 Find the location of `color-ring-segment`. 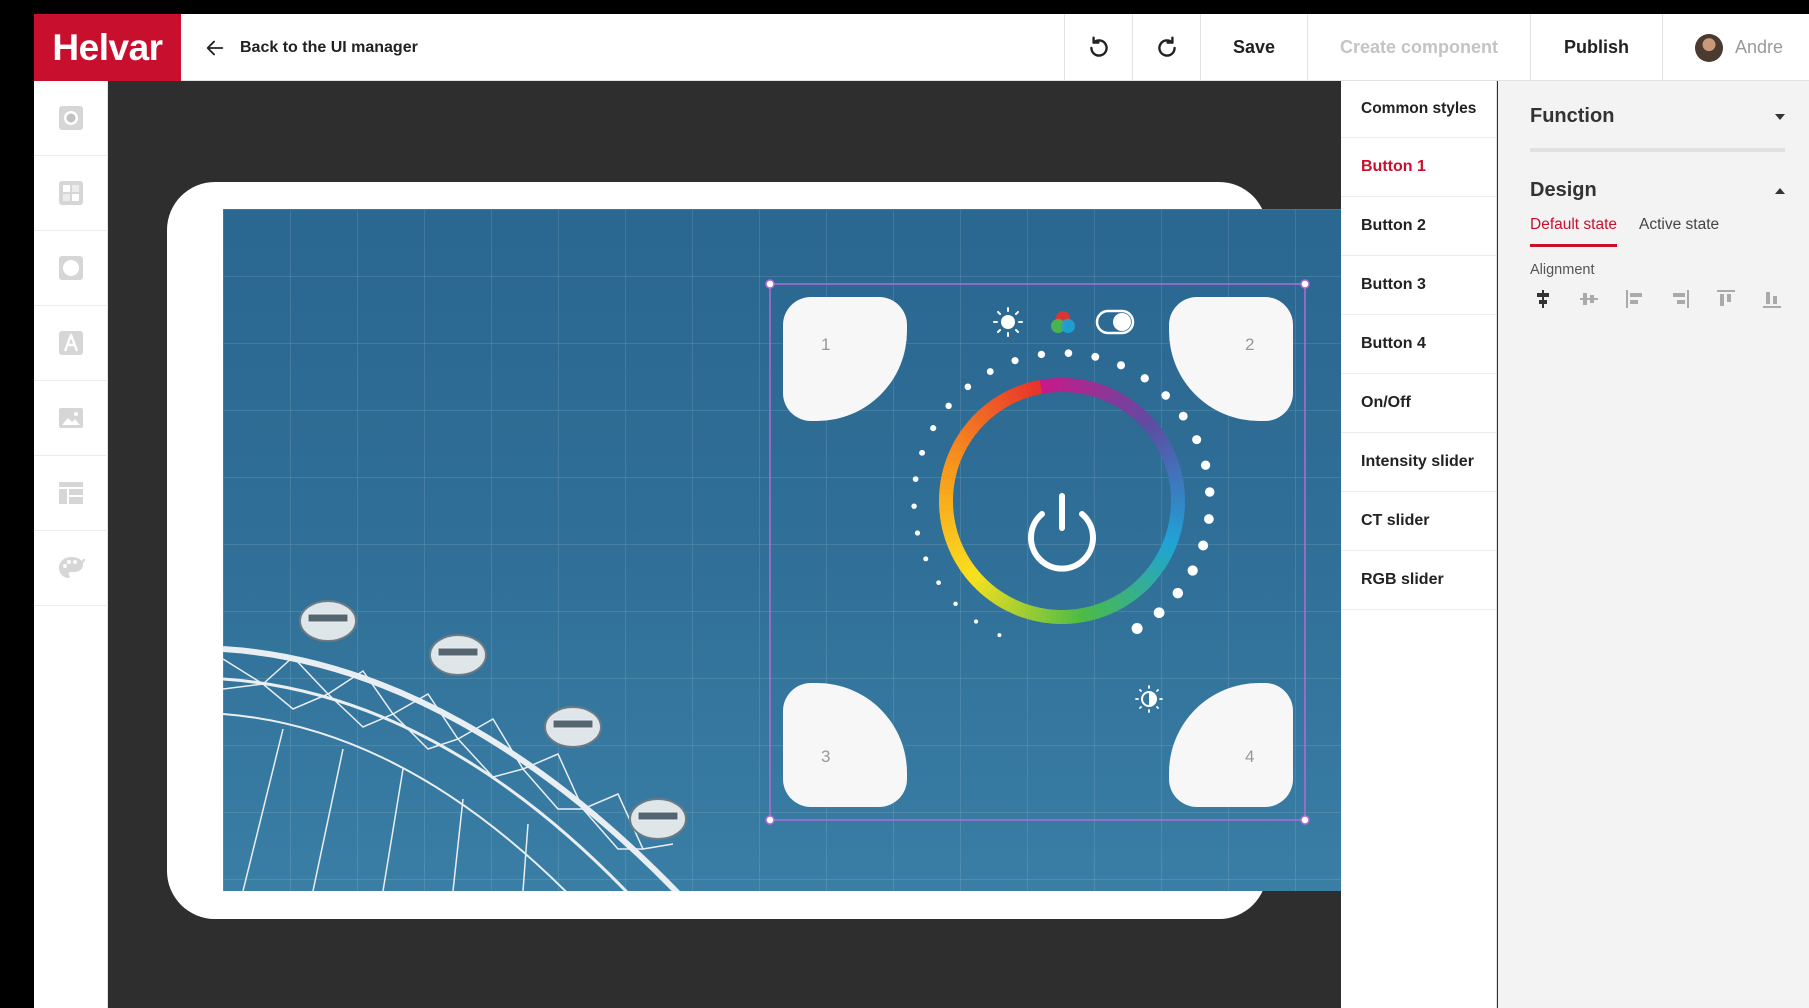

color-ring-segment is located at coordinates (1043, 386).